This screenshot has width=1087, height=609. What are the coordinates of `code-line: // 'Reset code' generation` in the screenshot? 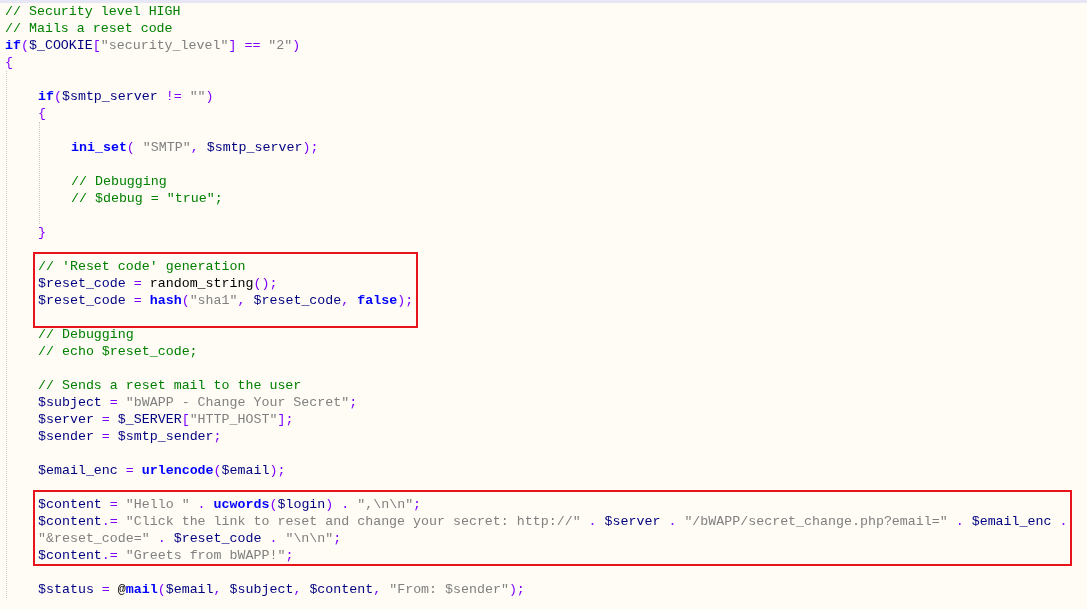 It's located at (142, 266).